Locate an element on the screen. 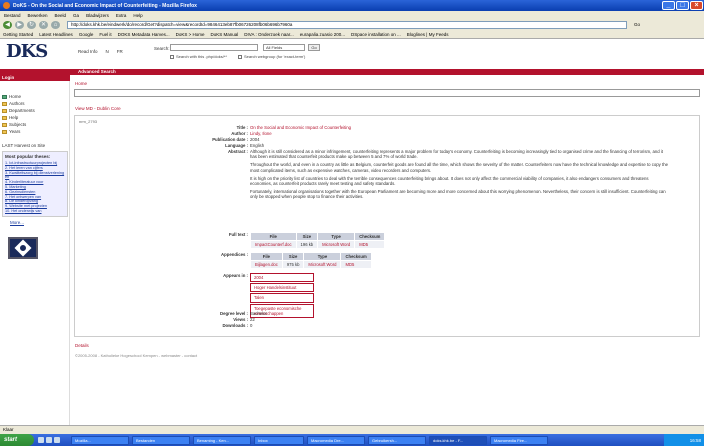 The image size is (704, 446). bookmark-item: Google is located at coordinates (86, 34).